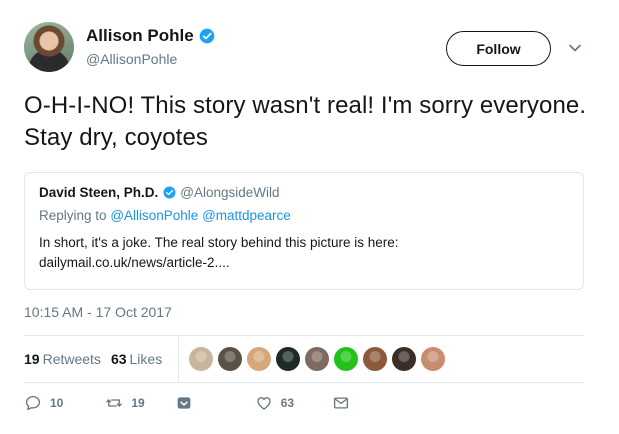 The width and height of the screenshot is (619, 434). I want to click on likes-stat: 63 Likes, so click(136, 359).